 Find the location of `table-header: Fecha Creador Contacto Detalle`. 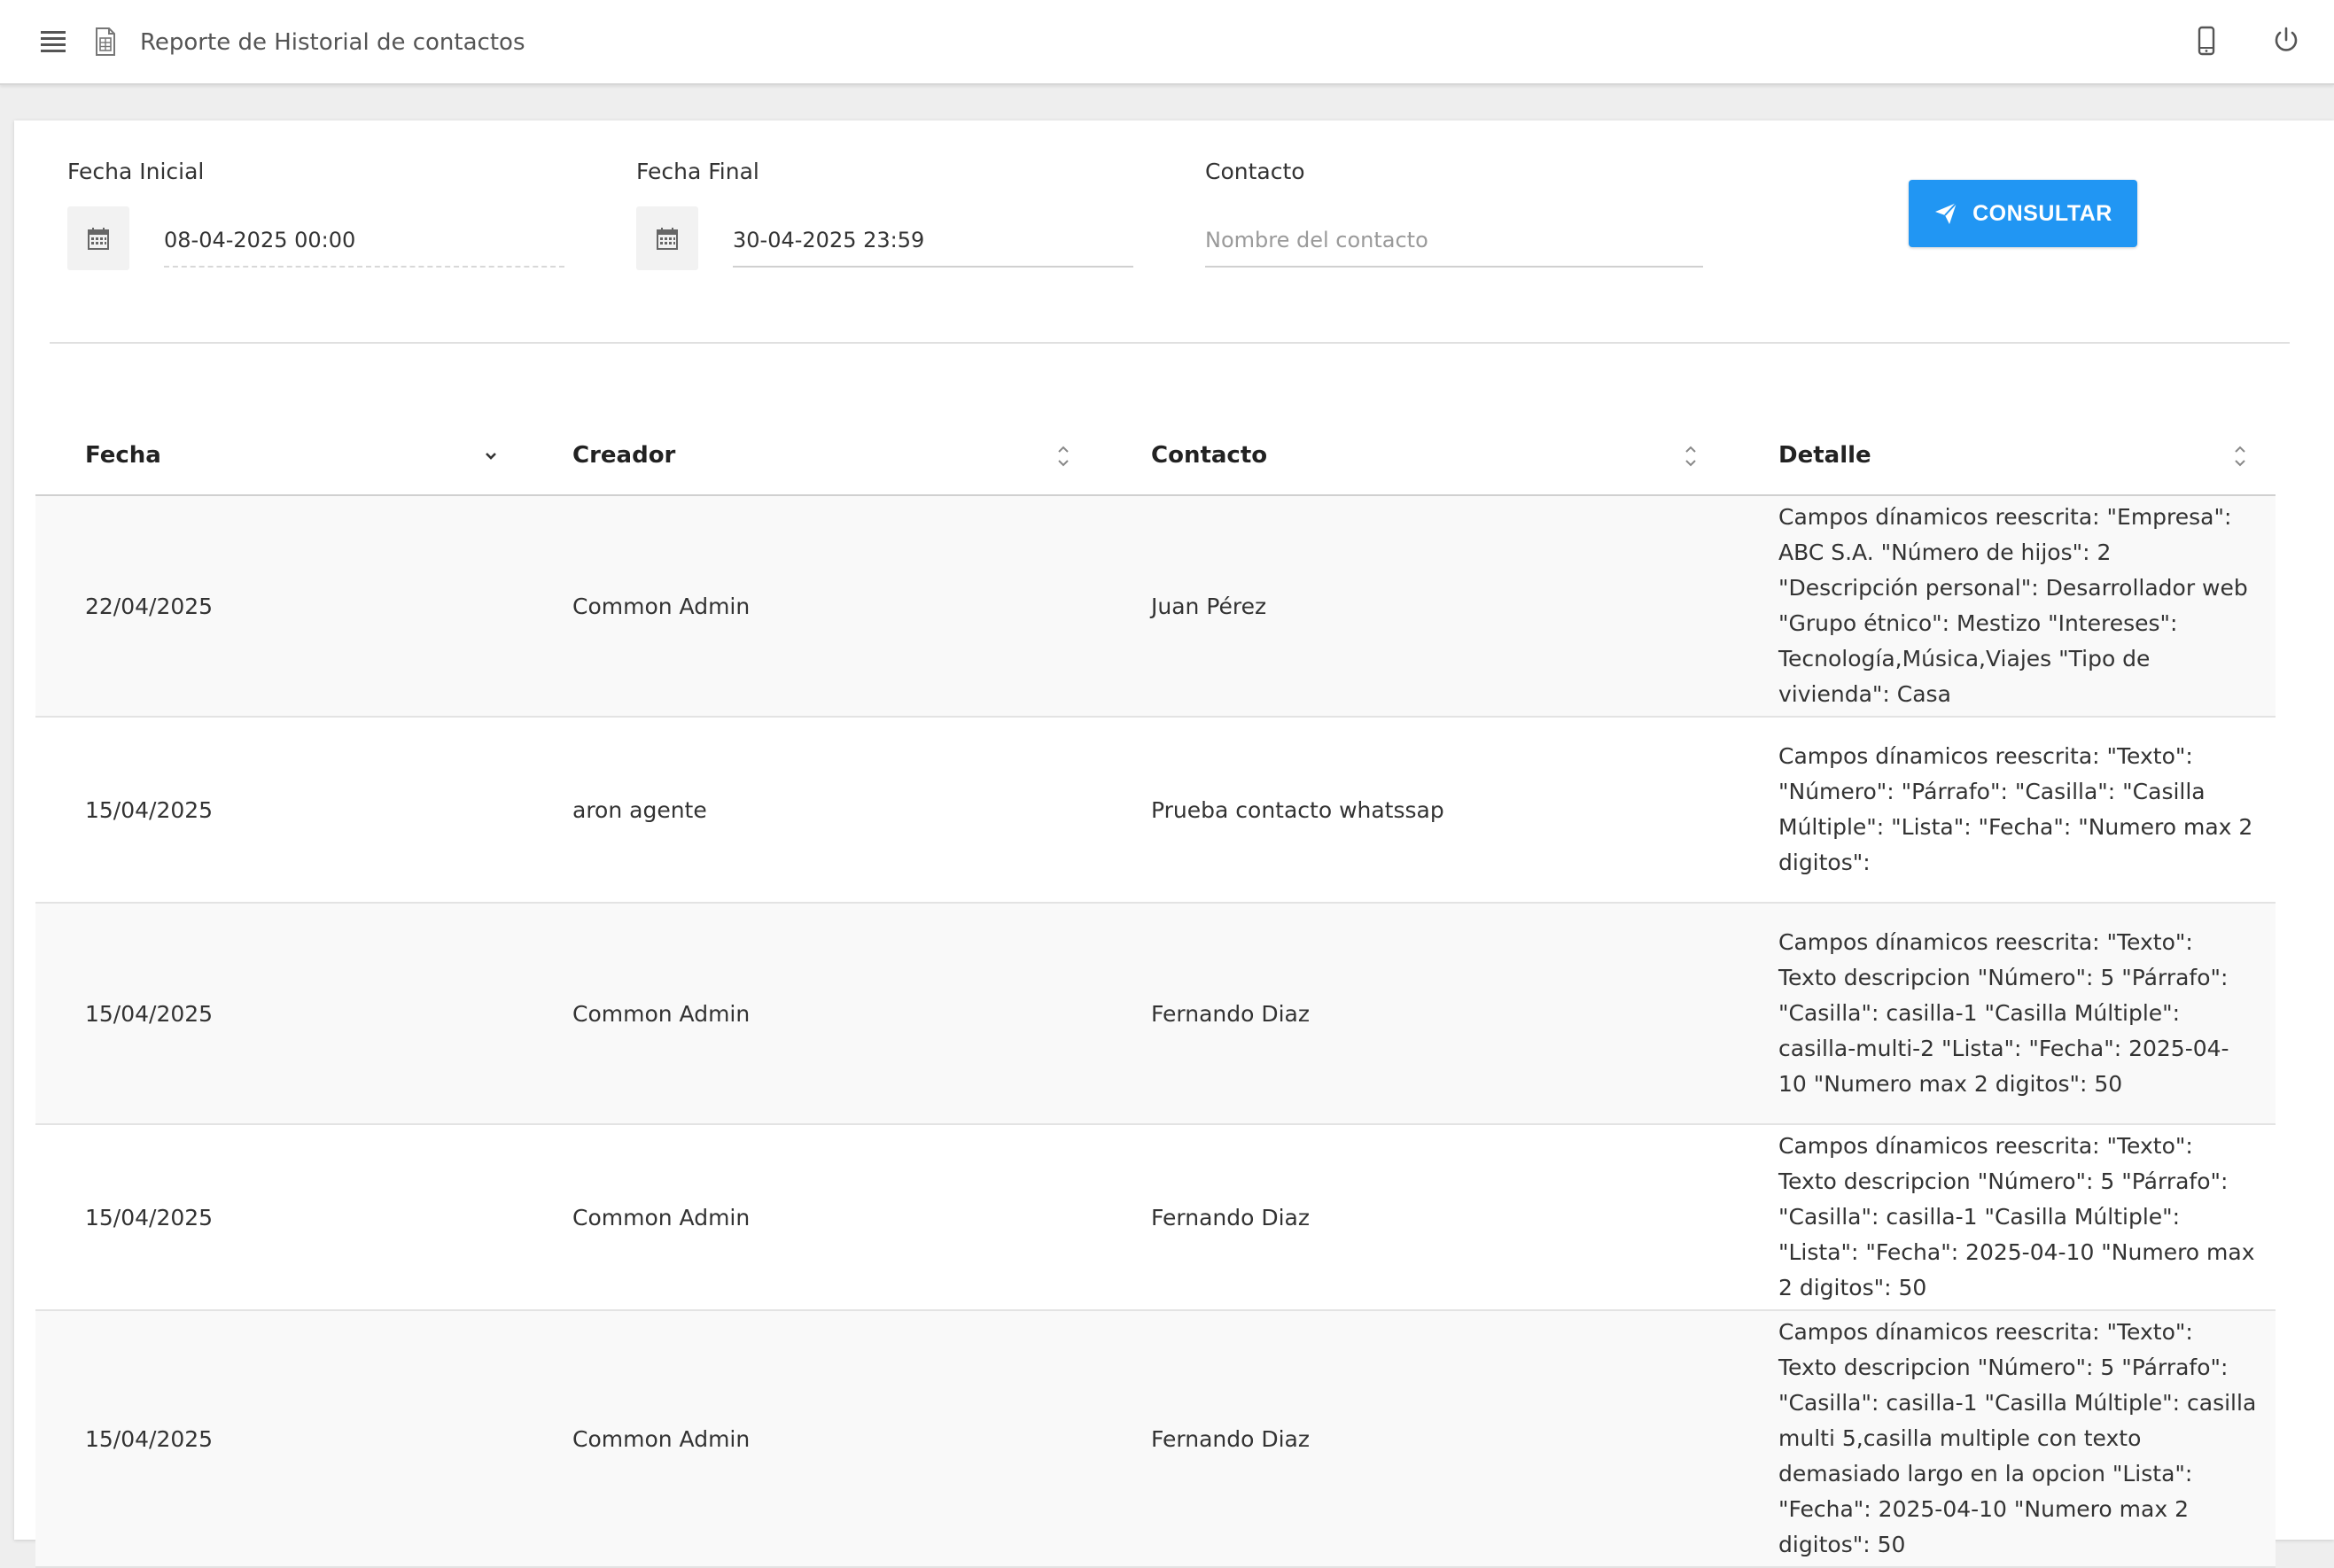

table-header: Fecha Creador Contacto Detalle is located at coordinates (1155, 456).